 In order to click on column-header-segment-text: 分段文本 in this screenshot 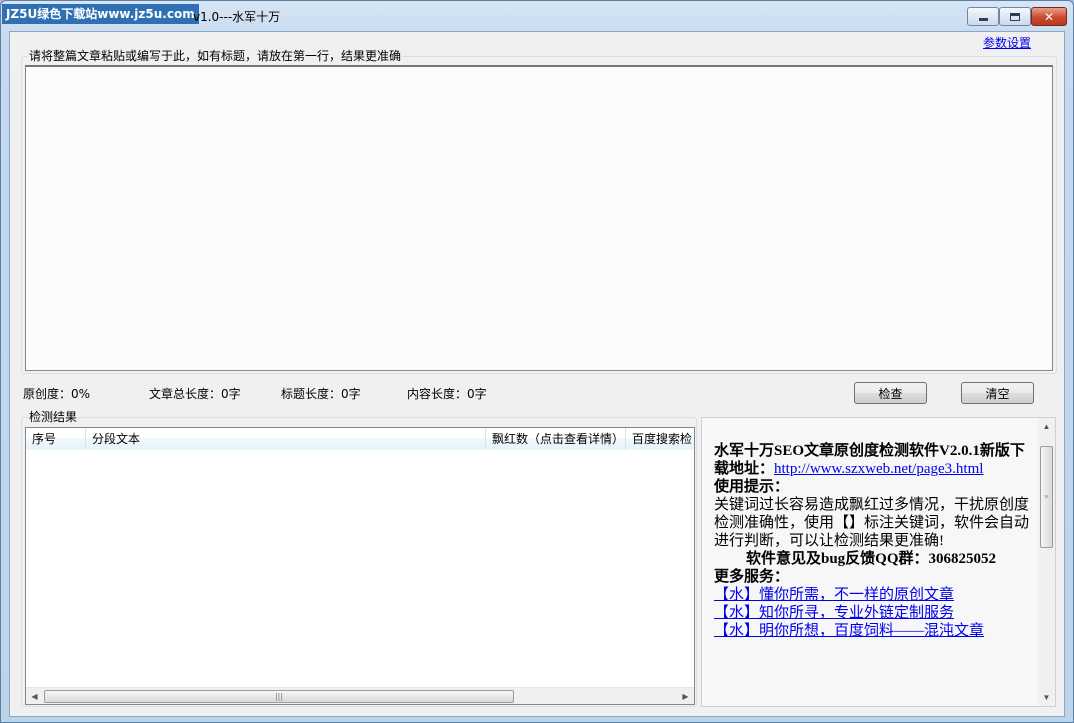, I will do `click(286, 439)`.